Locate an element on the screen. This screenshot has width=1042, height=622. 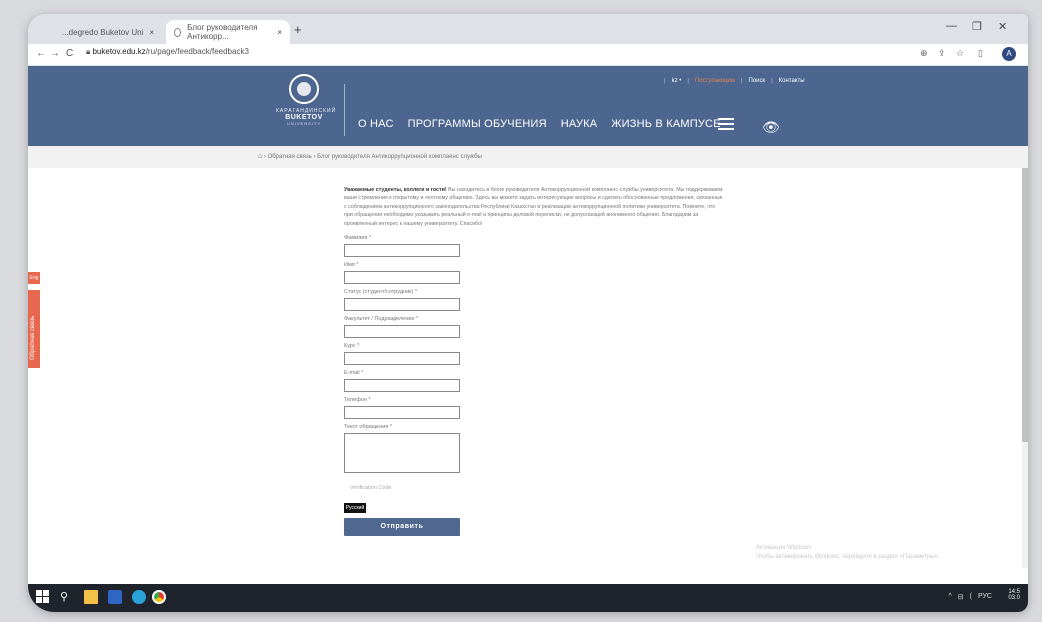
clock-date: 03.0 is located at coordinates (1014, 598).